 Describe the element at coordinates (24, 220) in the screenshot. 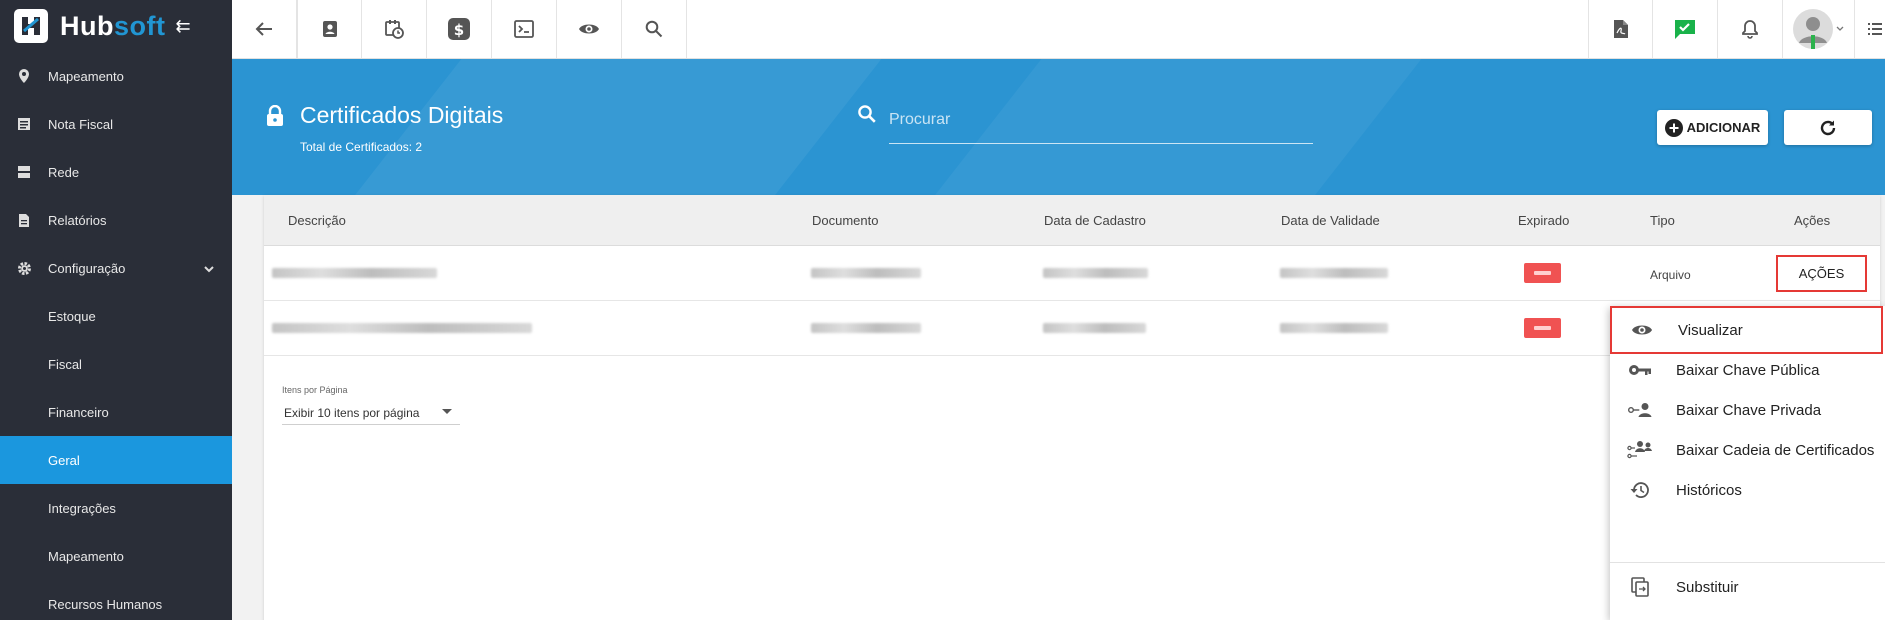

I see `report-icon` at that location.